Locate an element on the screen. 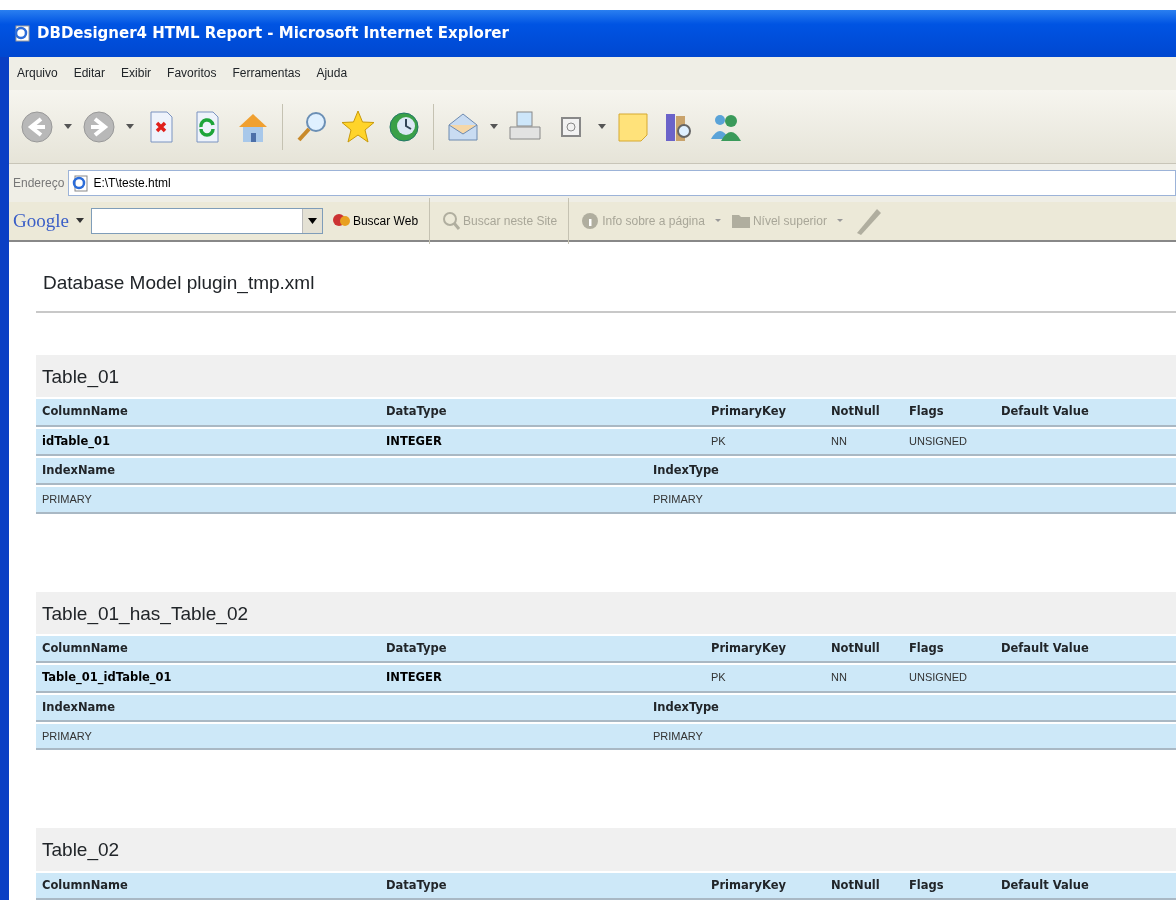 The height and width of the screenshot is (900, 1176). toolbar-button: Buscar Web is located at coordinates (374, 220).